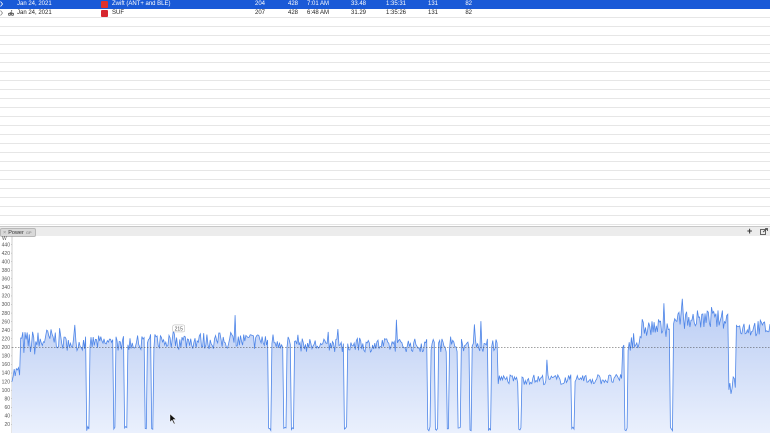 This screenshot has width=770, height=433. I want to click on ride-title: Zwift (ANT+ and BLE), so click(141, 4).